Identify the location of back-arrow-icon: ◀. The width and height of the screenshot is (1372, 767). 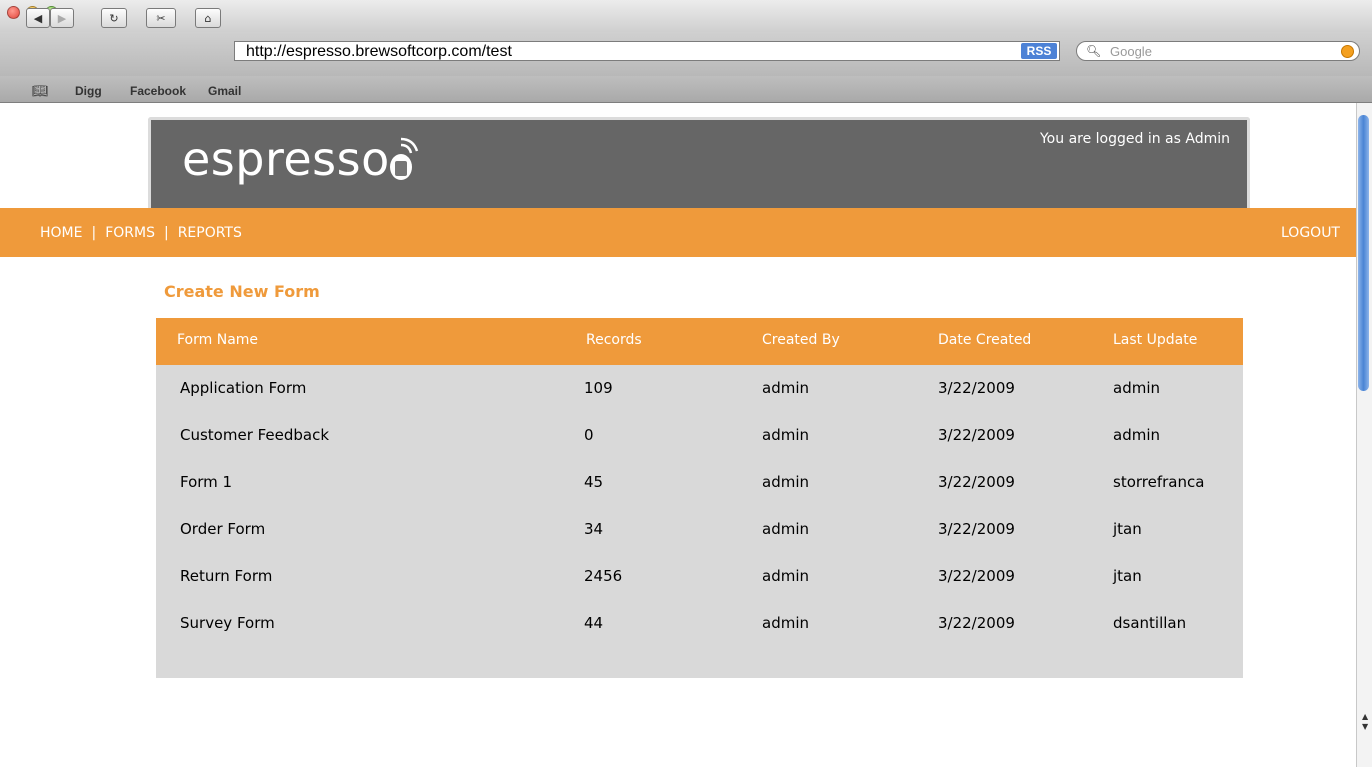
(38, 18).